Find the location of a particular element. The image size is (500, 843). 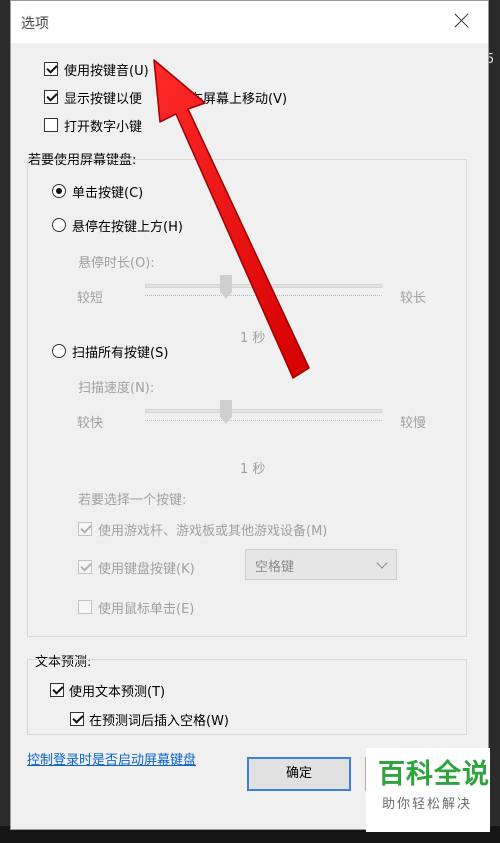

watermark-logo: 百科全说 助你轻松解决 is located at coordinates (428, 790).